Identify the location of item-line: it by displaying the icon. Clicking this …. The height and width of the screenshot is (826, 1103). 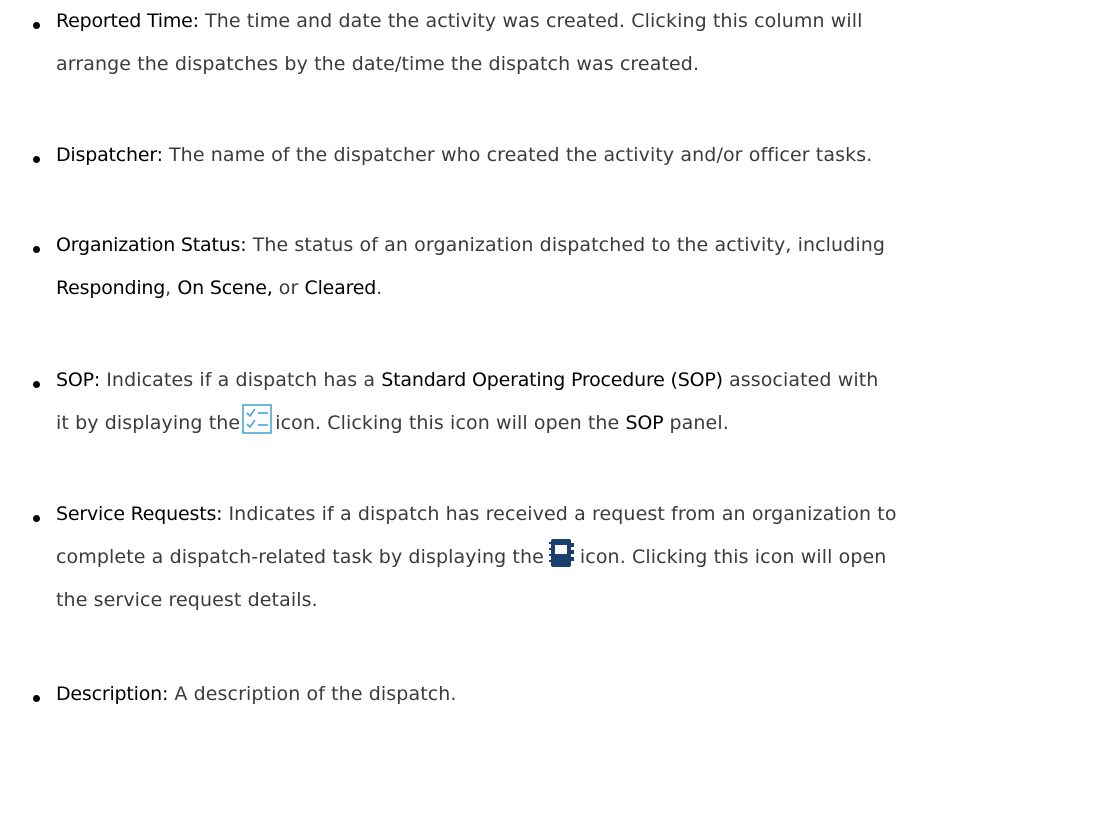
(571, 423).